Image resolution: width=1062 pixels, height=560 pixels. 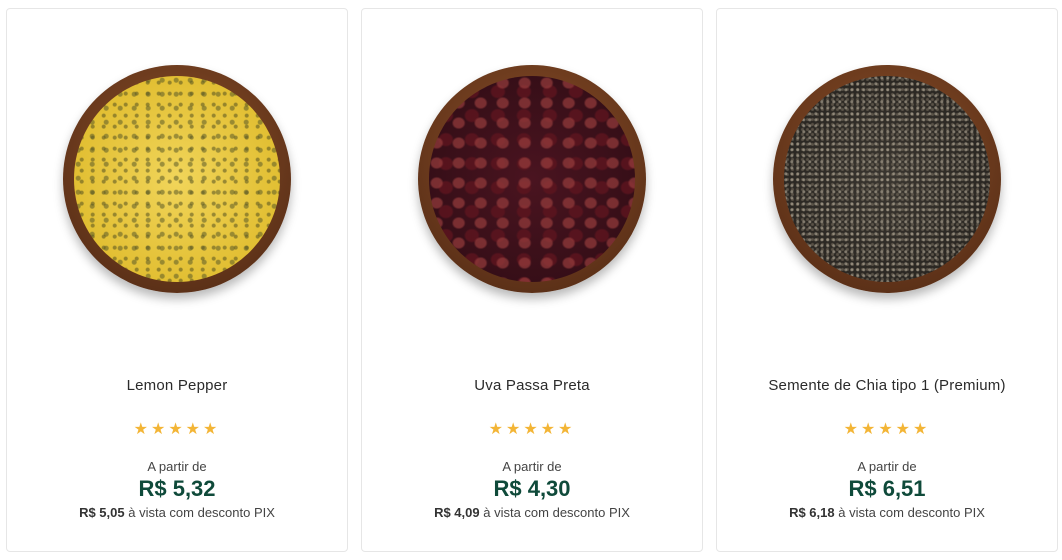 I want to click on pix-price-line: R$ 4,09 à vista com desconto PIX, so click(x=532, y=512).